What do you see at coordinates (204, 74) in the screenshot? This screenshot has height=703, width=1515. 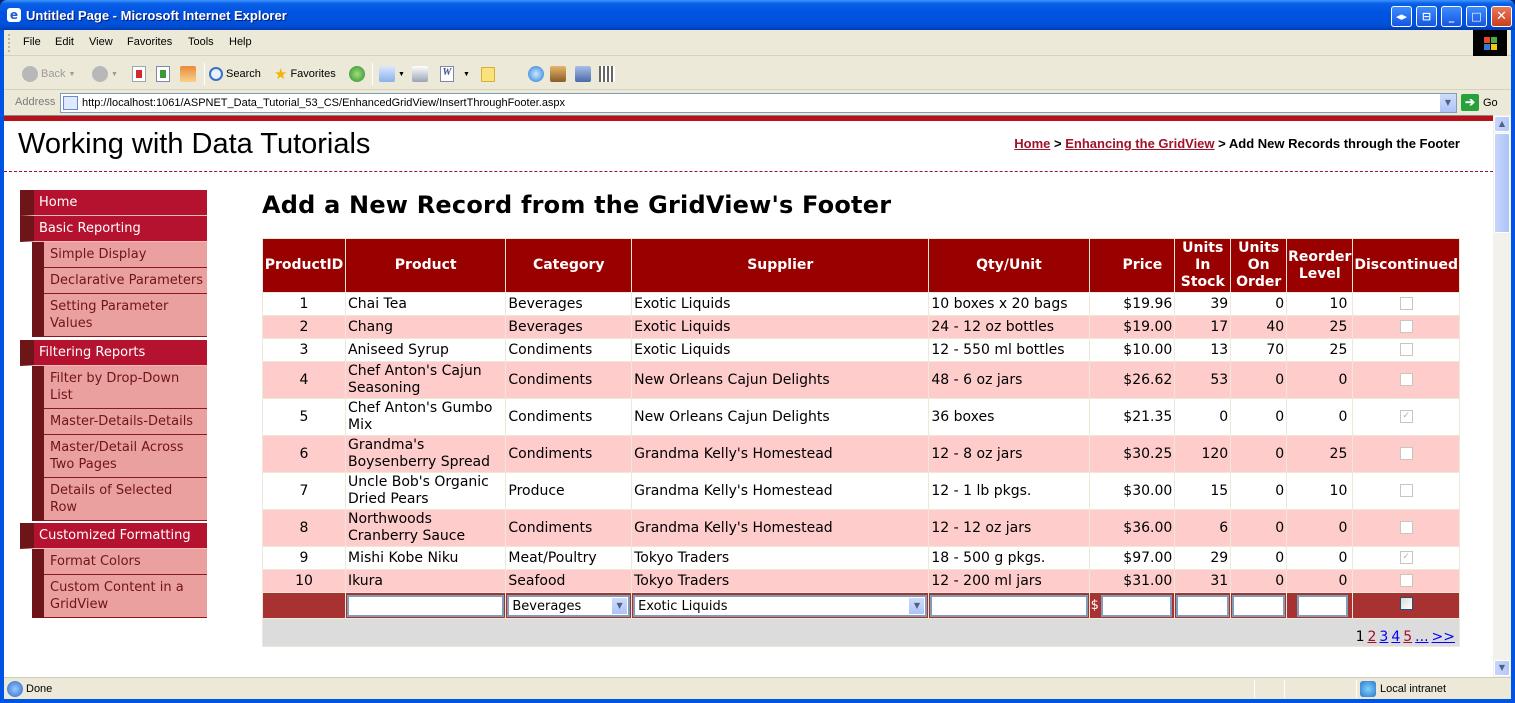 I see `toolbar-separator` at bounding box center [204, 74].